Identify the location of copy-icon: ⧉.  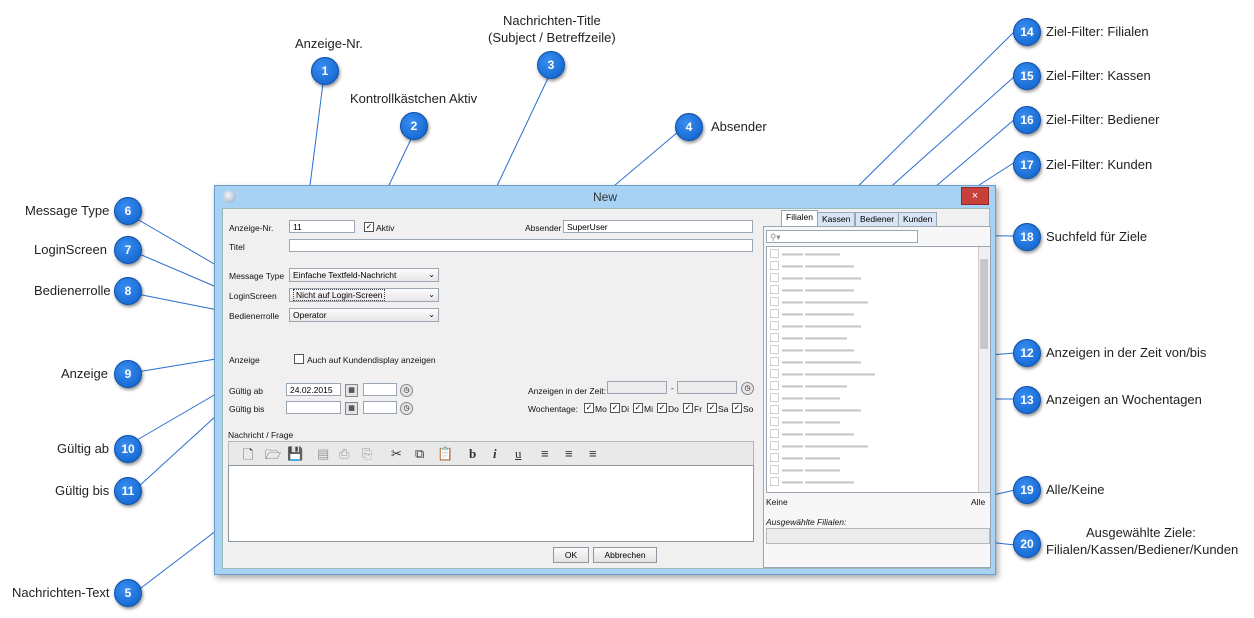
(419, 454).